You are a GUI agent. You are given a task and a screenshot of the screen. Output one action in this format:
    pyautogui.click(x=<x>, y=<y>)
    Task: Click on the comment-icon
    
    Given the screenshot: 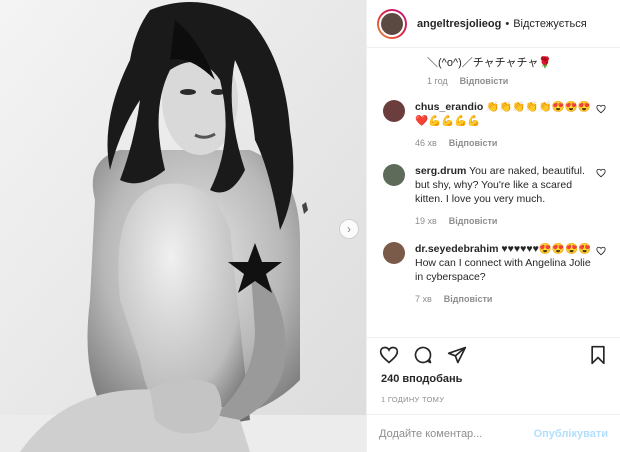 What is the action you would take?
    pyautogui.click(x=423, y=355)
    